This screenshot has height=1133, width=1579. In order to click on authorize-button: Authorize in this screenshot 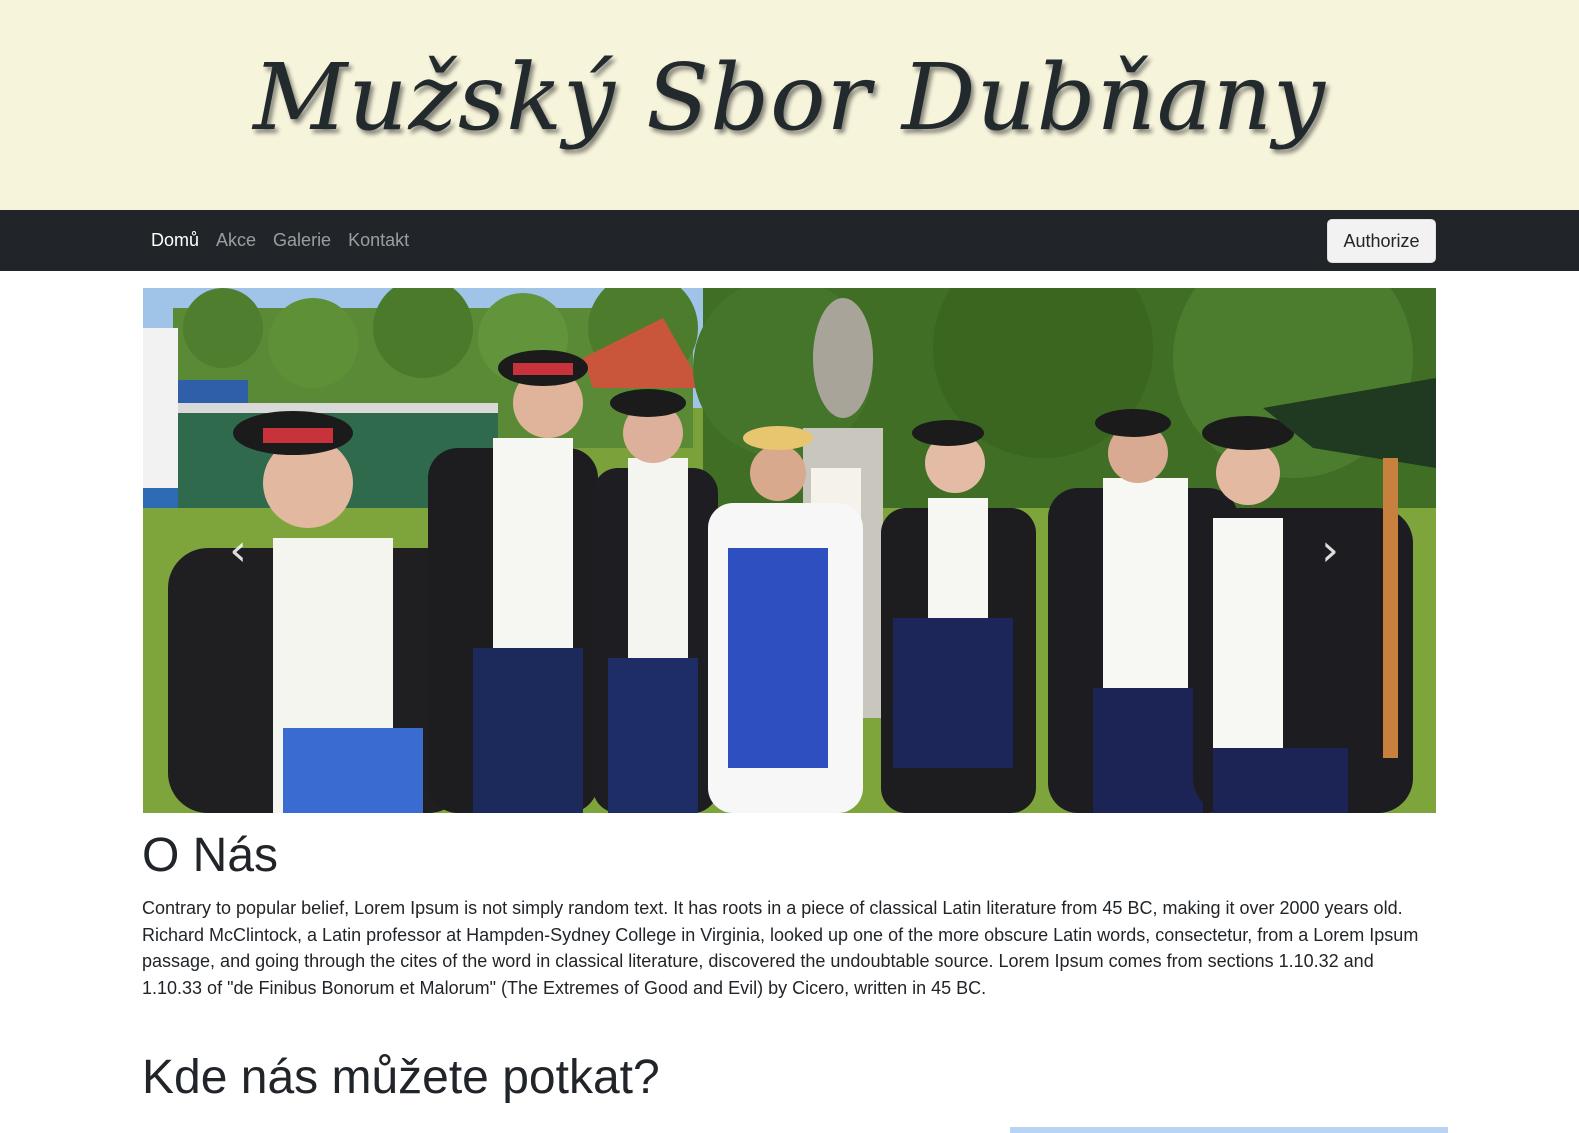, I will do `click(1381, 241)`.